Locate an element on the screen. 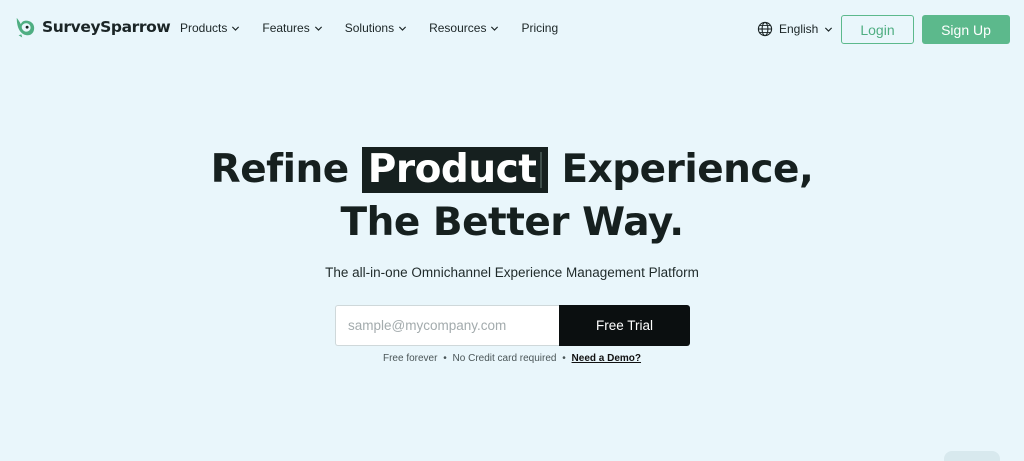  email-input is located at coordinates (447, 325).